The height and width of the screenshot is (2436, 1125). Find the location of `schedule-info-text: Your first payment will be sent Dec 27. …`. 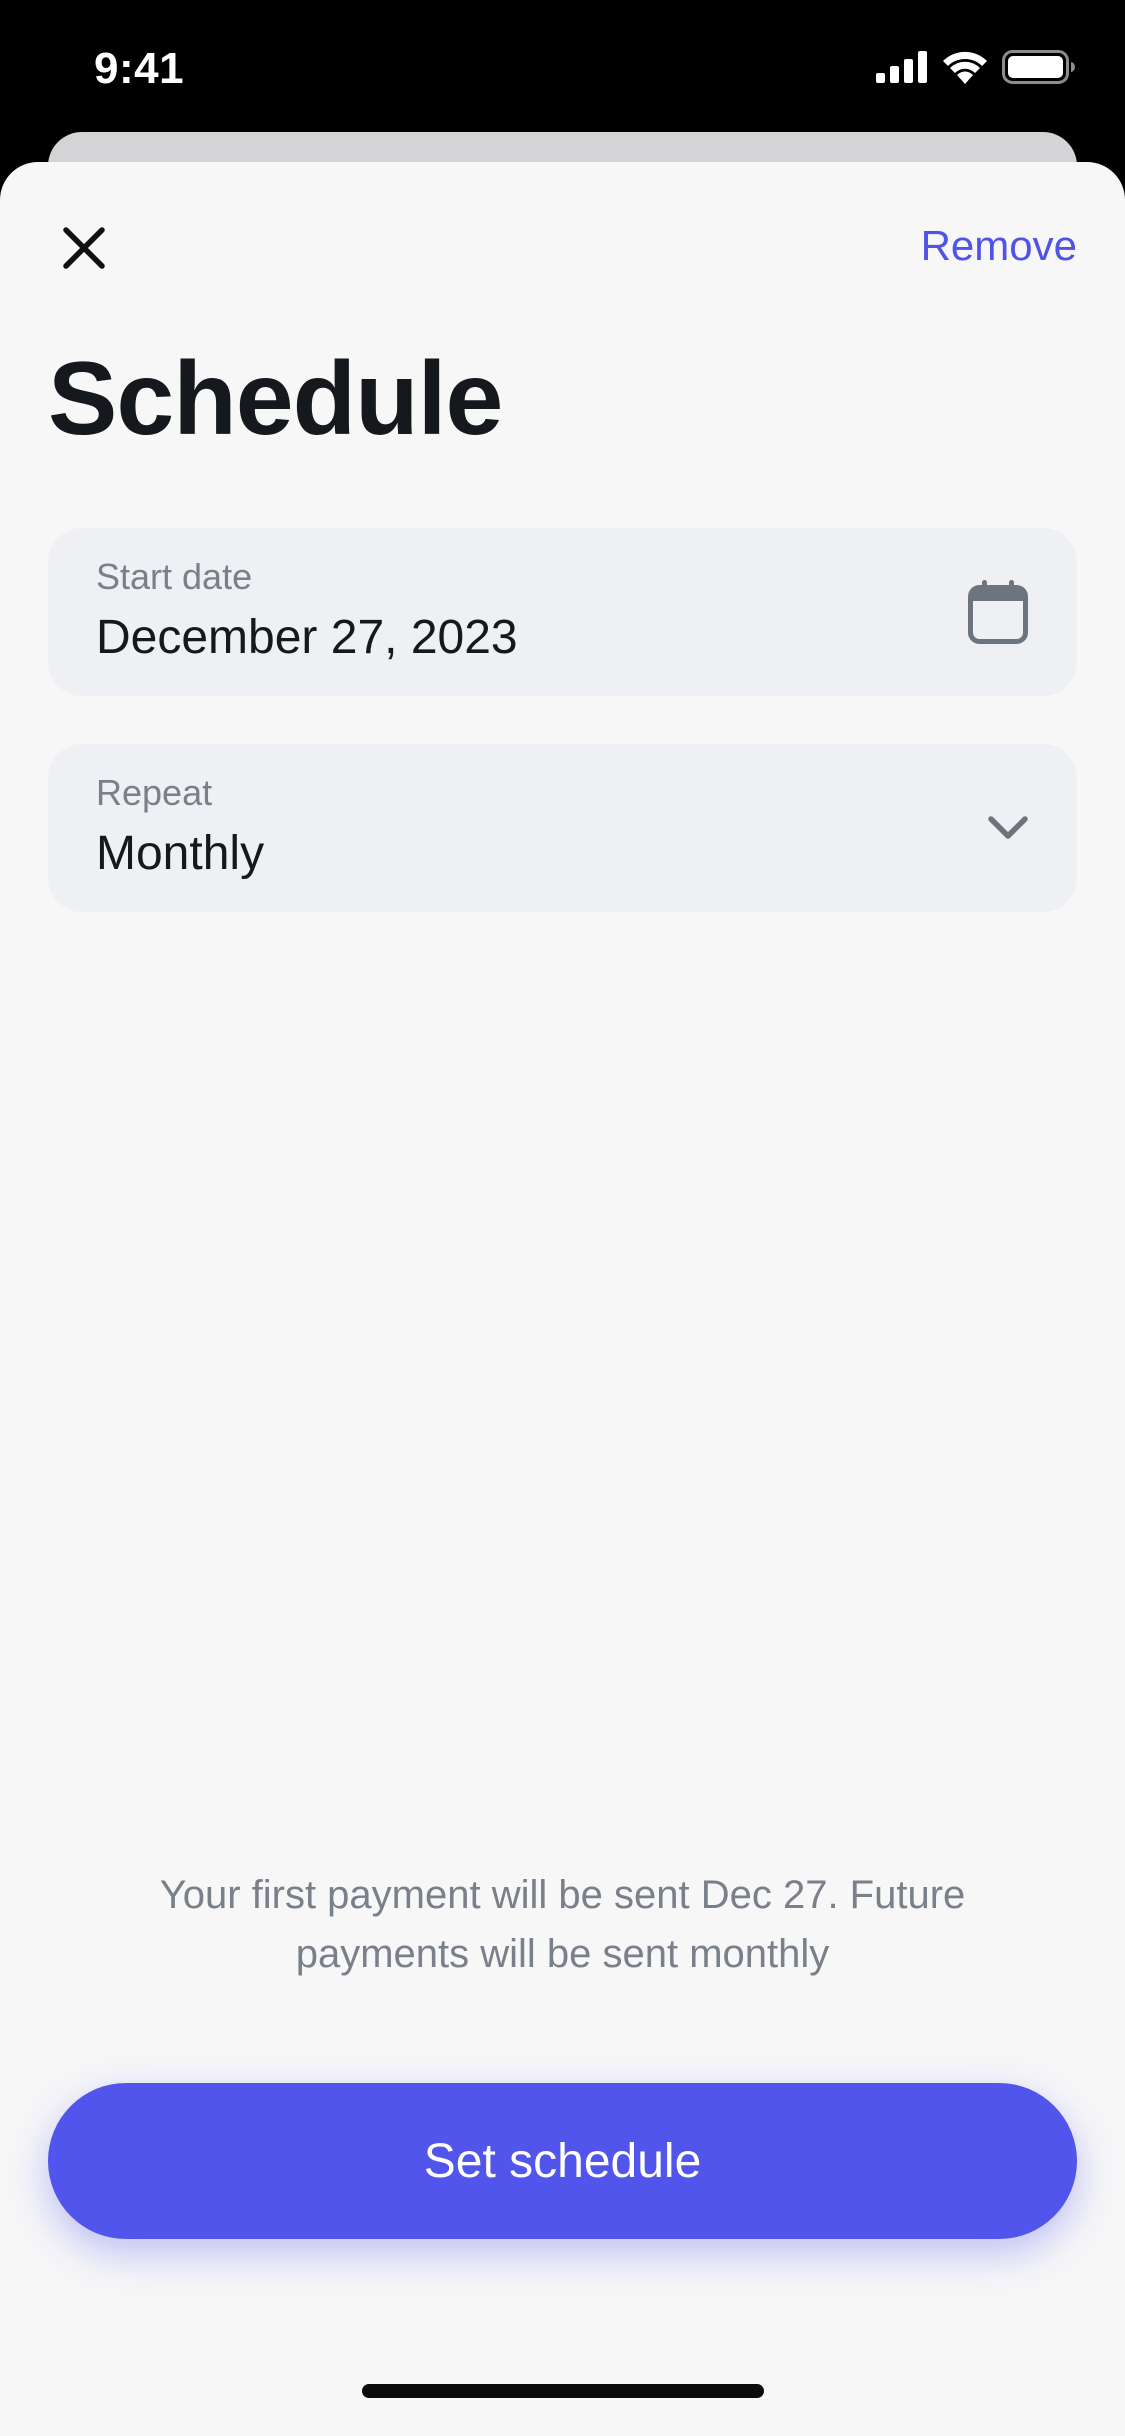

schedule-info-text: Your first payment will be sent Dec 27. … is located at coordinates (562, 1924).